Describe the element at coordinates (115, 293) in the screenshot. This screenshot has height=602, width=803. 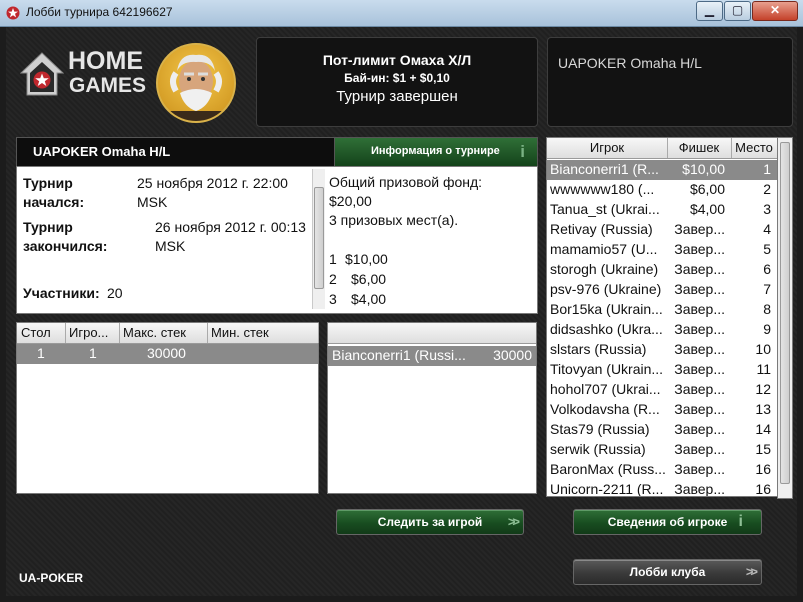
I see `participants-value: 20` at that location.